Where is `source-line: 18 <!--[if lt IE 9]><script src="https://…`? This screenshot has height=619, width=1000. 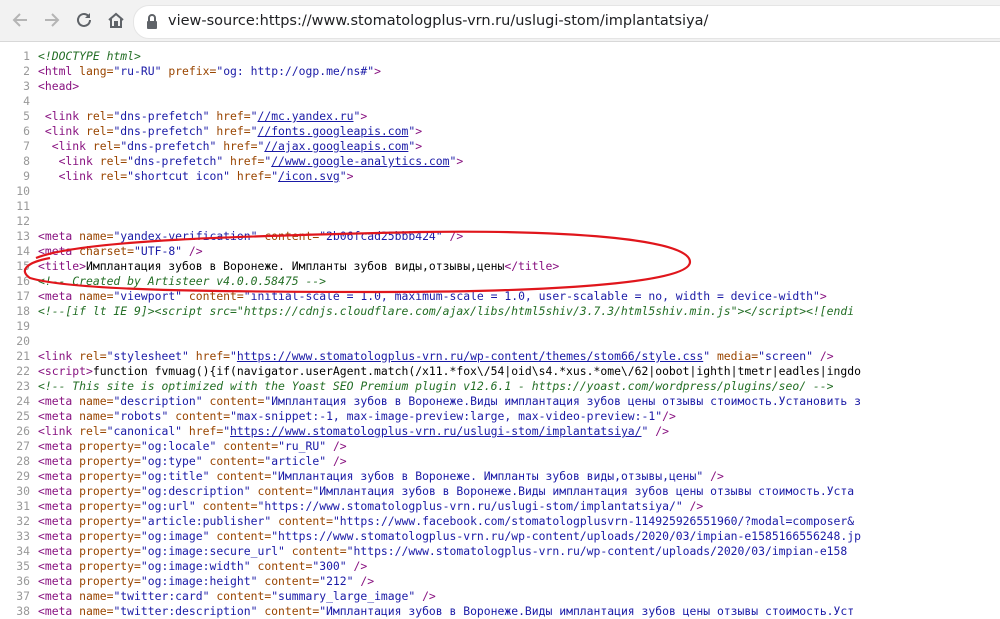 source-line: 18 <!--[if lt IE 9]><script src="https://… is located at coordinates (500, 311).